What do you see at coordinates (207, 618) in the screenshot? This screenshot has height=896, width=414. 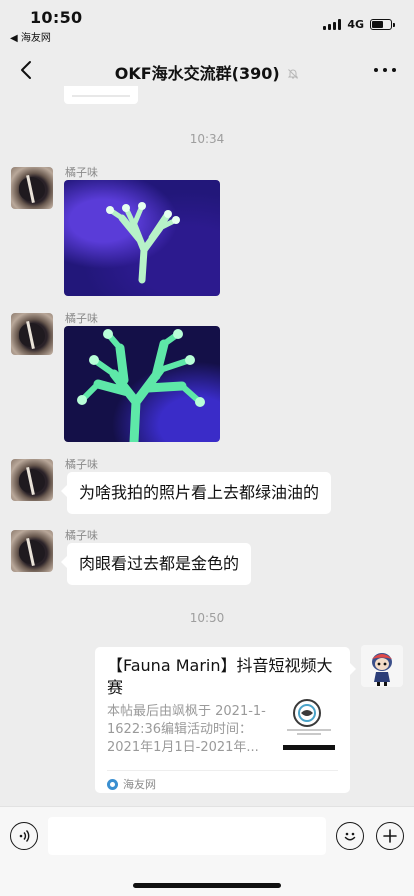 I see `timestamp: 10:50` at bounding box center [207, 618].